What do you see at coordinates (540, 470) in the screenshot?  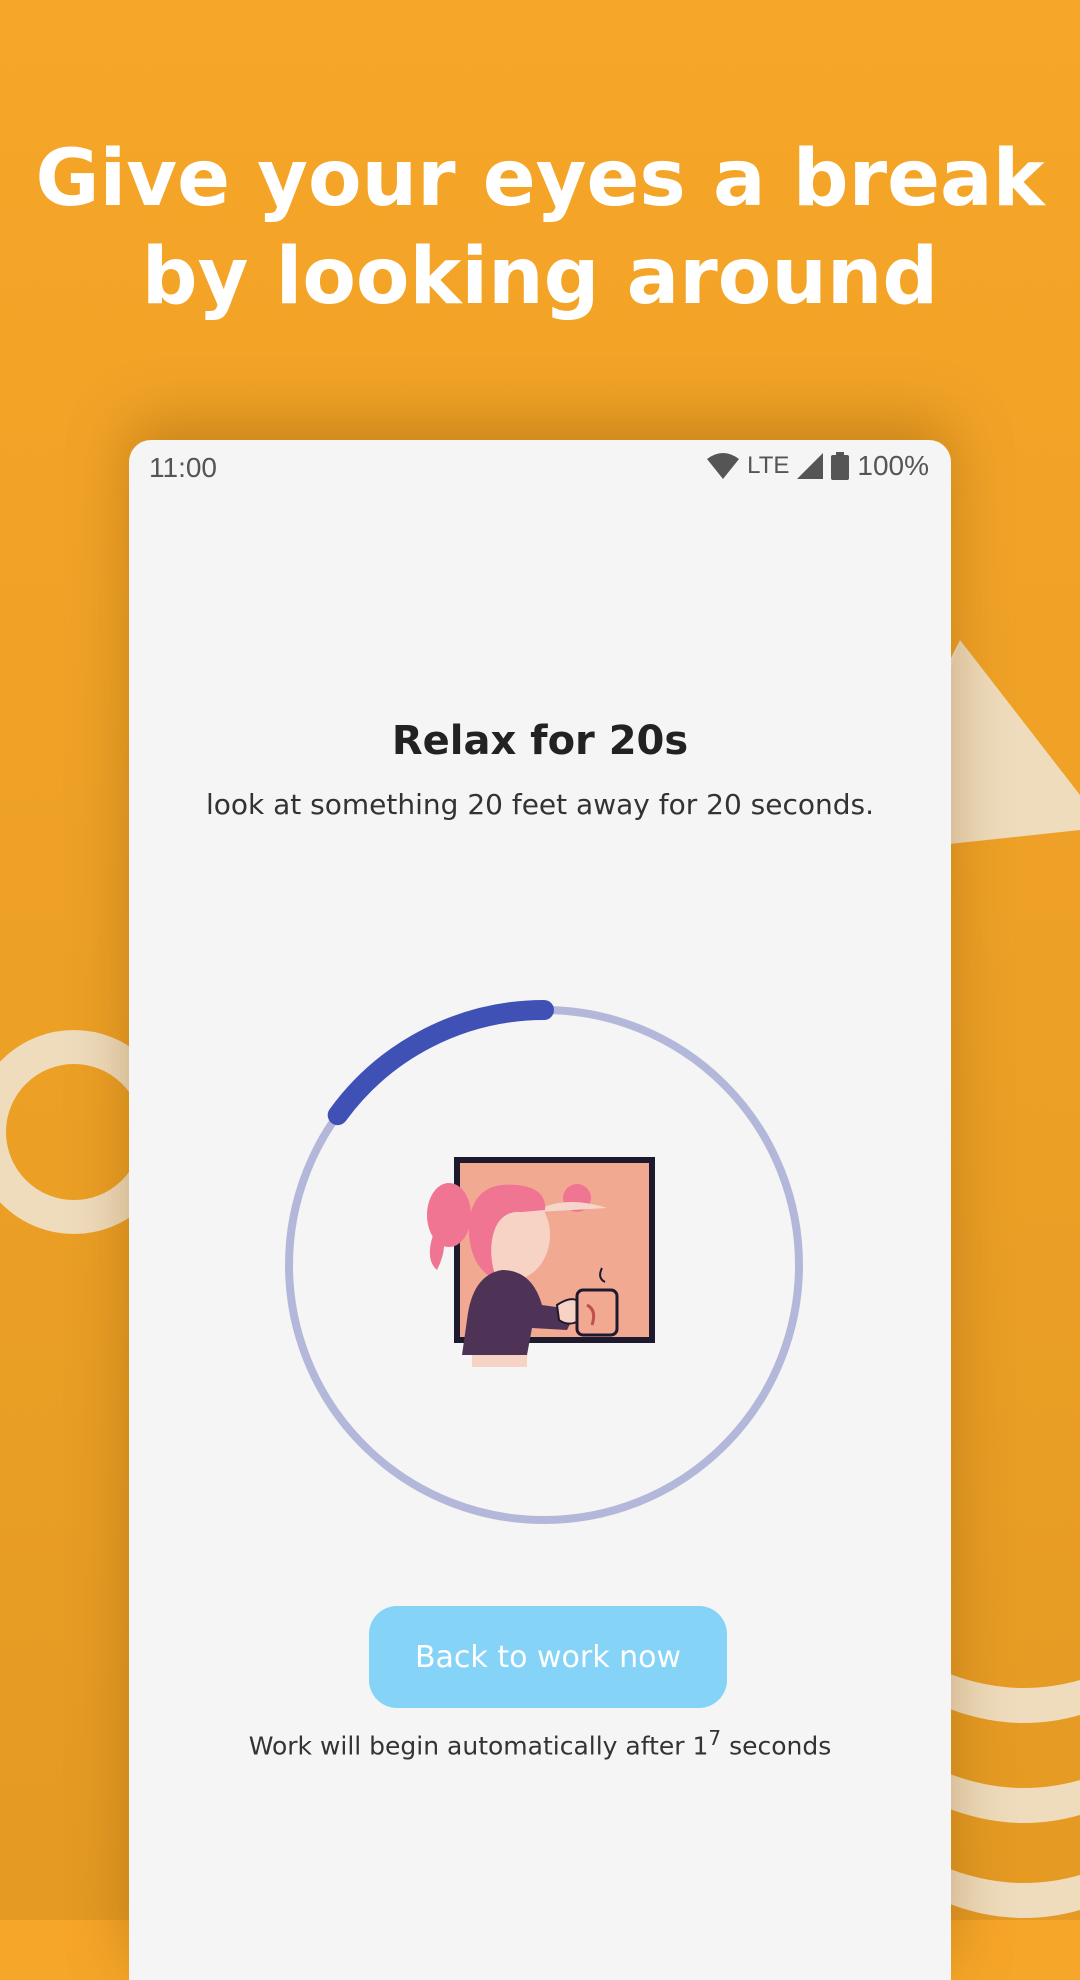 I see `status-bar: 11:00 LTE 100%` at bounding box center [540, 470].